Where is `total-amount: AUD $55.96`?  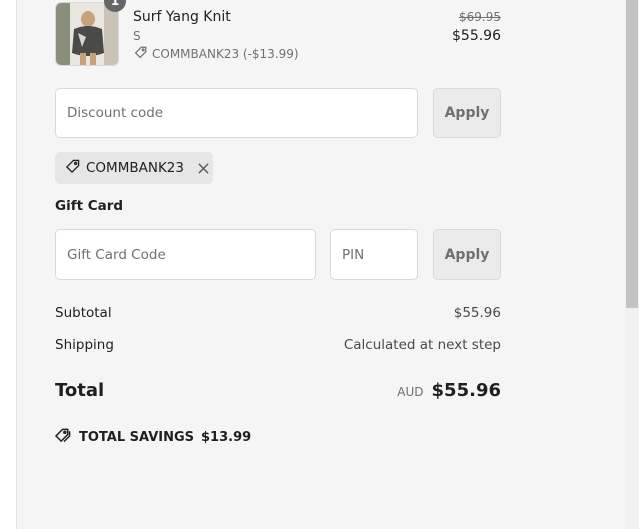 total-amount: AUD $55.96 is located at coordinates (449, 390).